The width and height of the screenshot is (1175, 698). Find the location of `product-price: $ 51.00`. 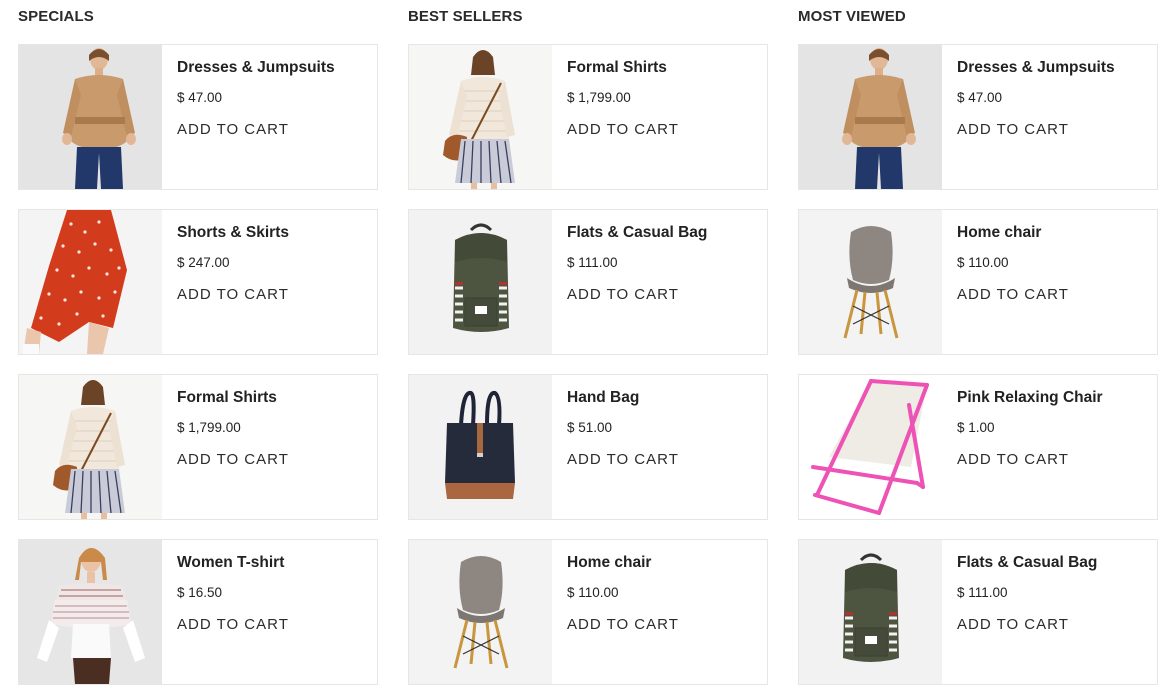

product-price: $ 51.00 is located at coordinates (590, 427).